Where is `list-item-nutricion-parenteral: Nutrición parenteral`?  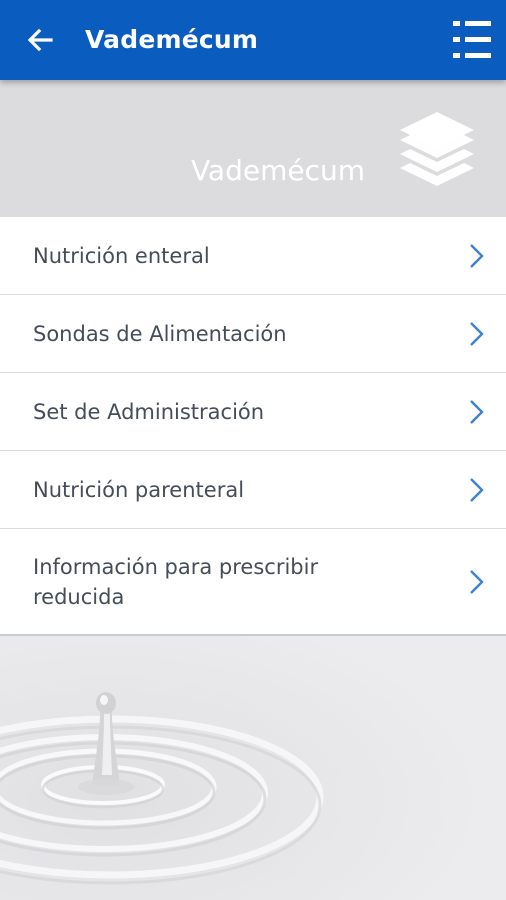
list-item-nutricion-parenteral: Nutrición parenteral is located at coordinates (253, 490).